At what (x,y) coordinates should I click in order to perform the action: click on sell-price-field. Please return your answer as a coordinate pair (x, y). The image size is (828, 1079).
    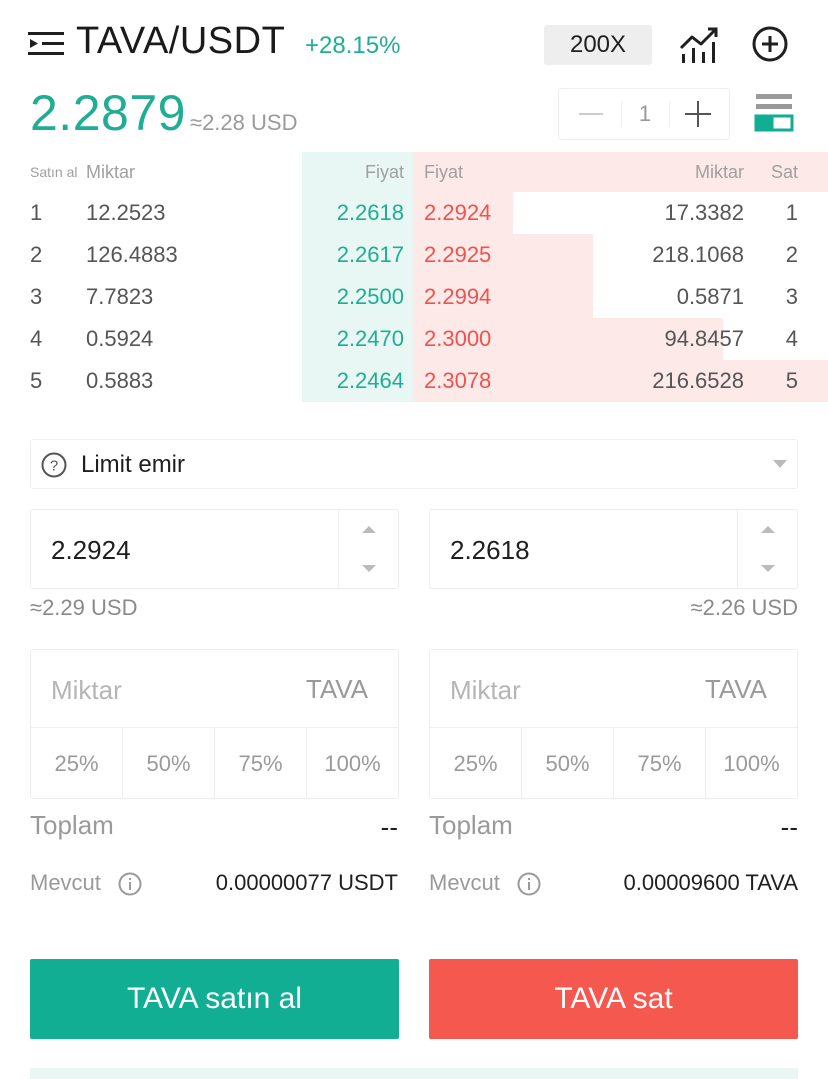
    Looking at the image, I should click on (613, 549).